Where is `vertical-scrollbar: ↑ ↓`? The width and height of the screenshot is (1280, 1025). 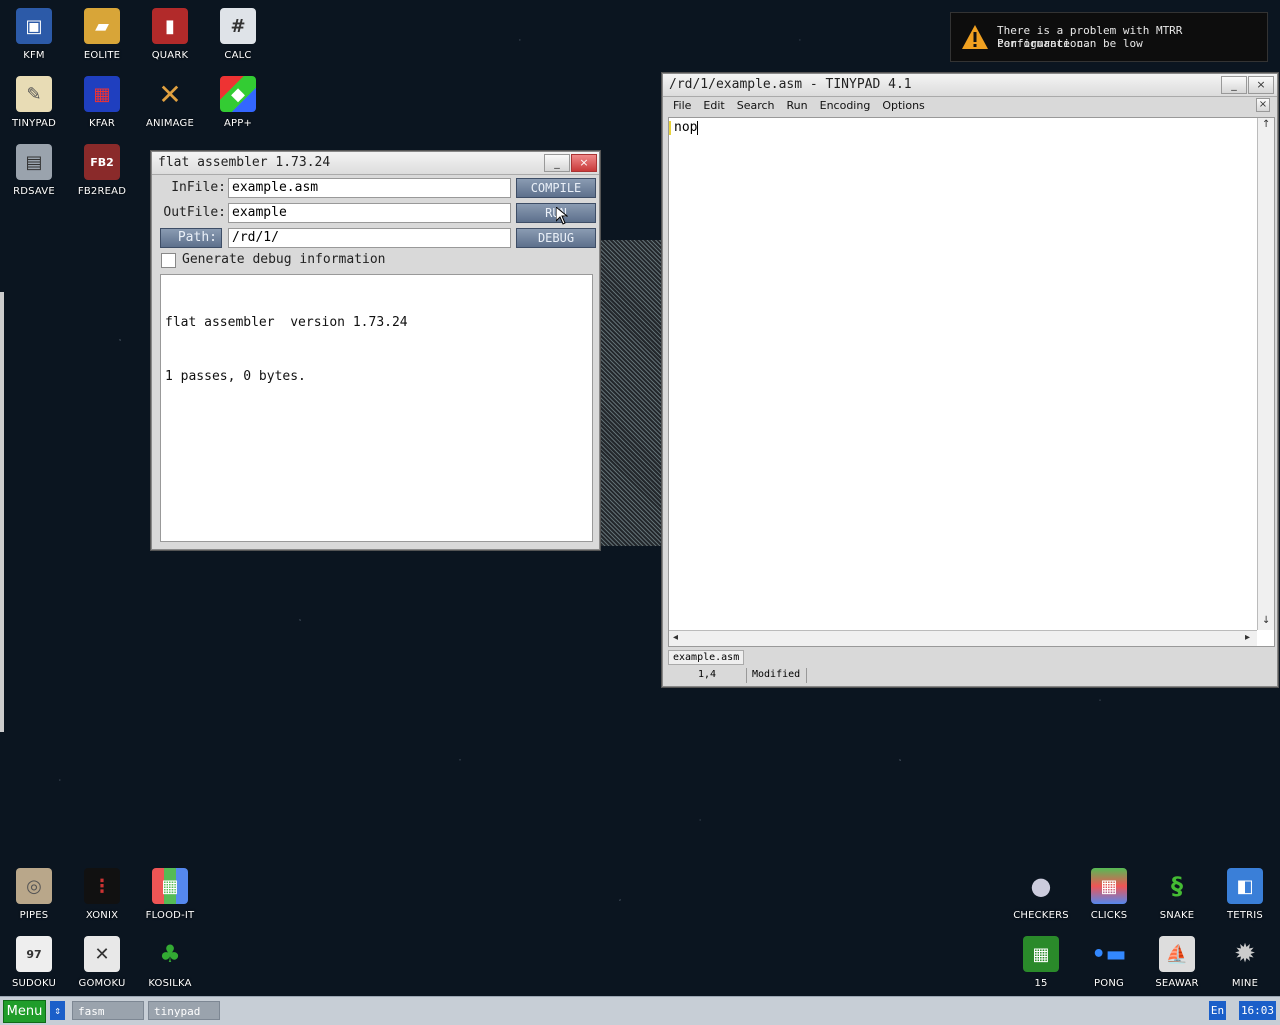
vertical-scrollbar: ↑ ↓ is located at coordinates (1265, 374).